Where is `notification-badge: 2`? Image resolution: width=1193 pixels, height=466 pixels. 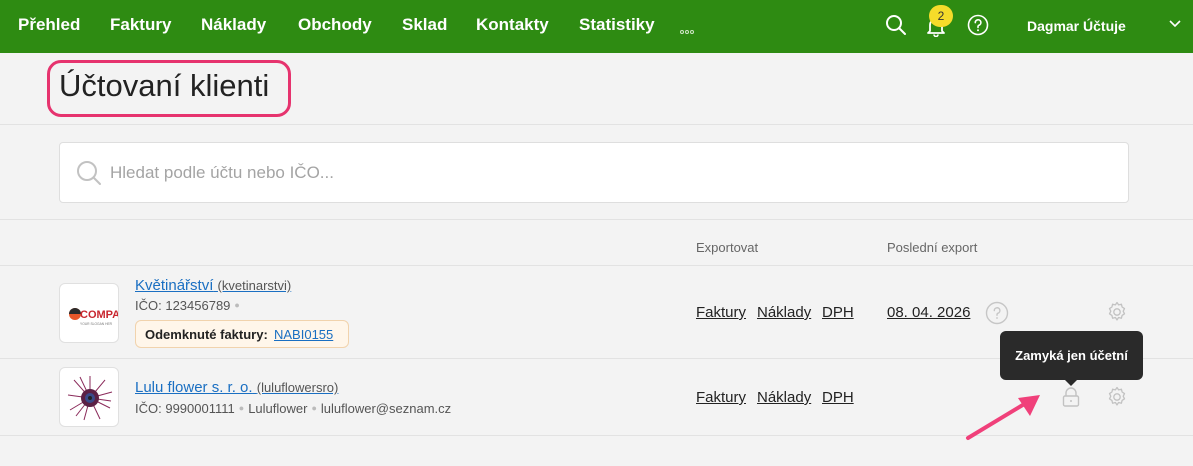 notification-badge: 2 is located at coordinates (941, 16).